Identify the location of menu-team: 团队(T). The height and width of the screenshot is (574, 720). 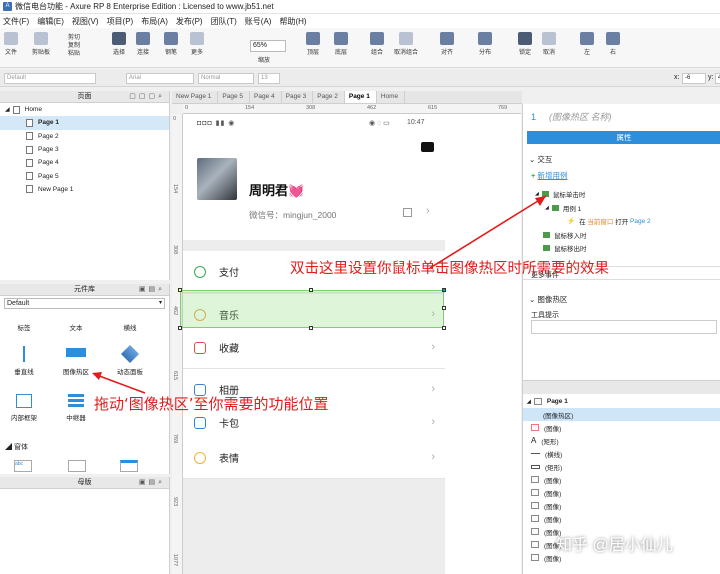
(224, 21).